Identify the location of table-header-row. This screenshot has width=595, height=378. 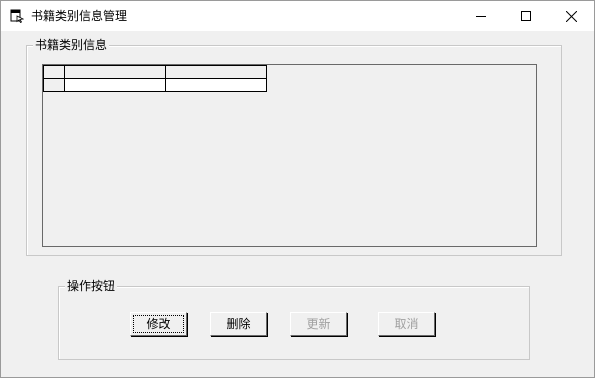
(155, 72).